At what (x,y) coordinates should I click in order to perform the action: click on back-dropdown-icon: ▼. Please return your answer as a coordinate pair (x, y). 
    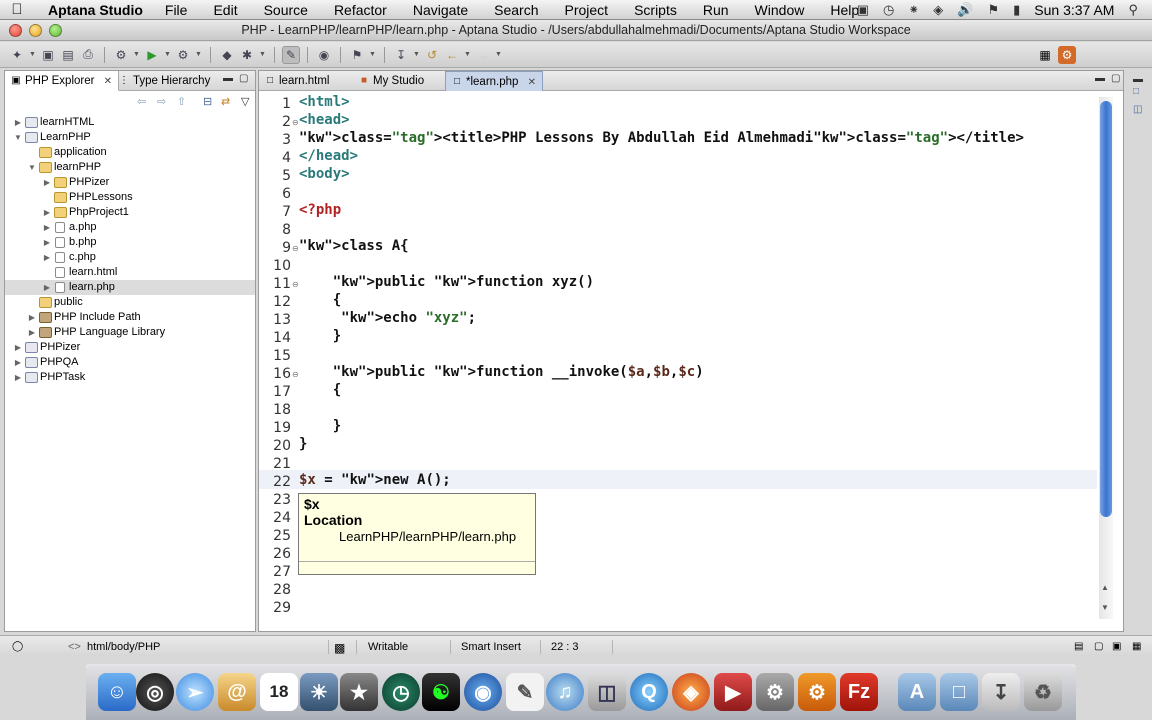
    Looking at the image, I should click on (467, 55).